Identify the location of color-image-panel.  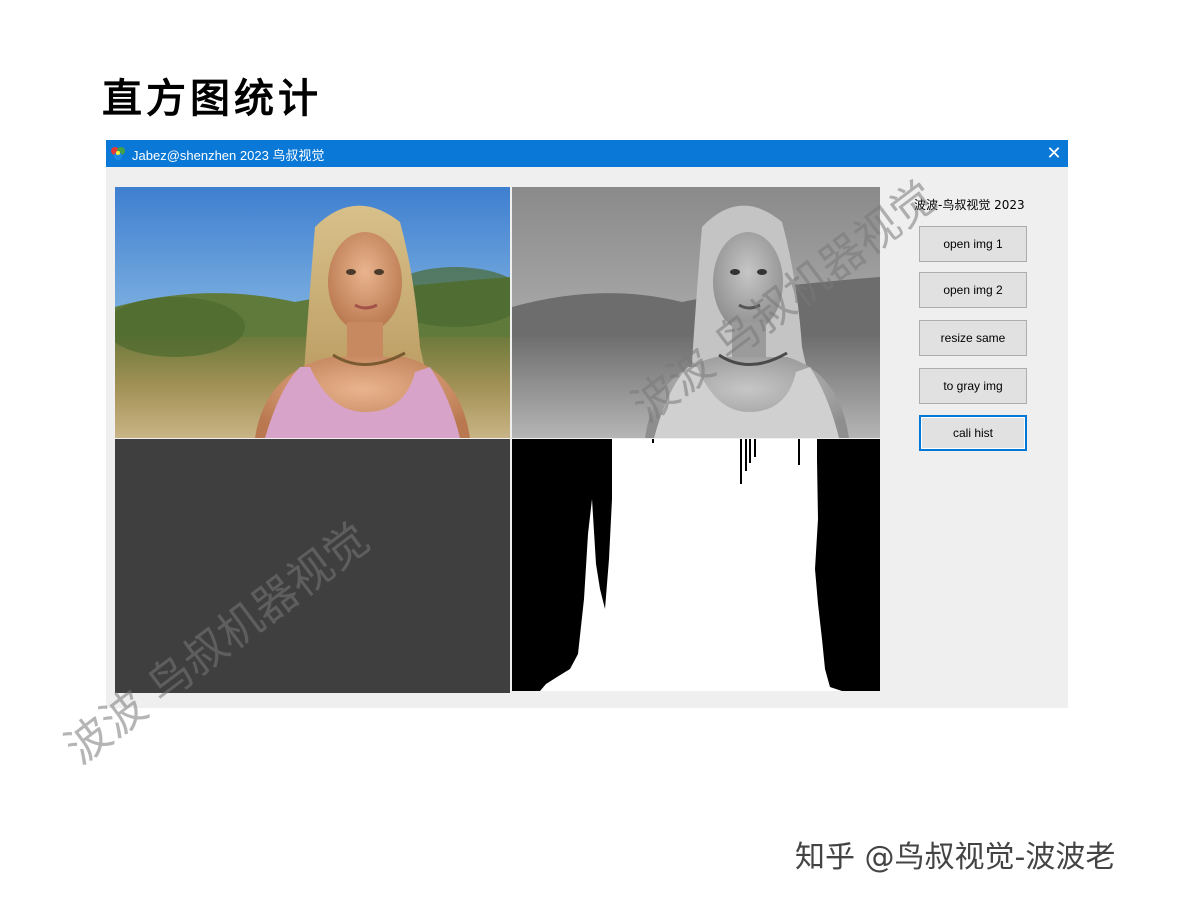
(312, 312).